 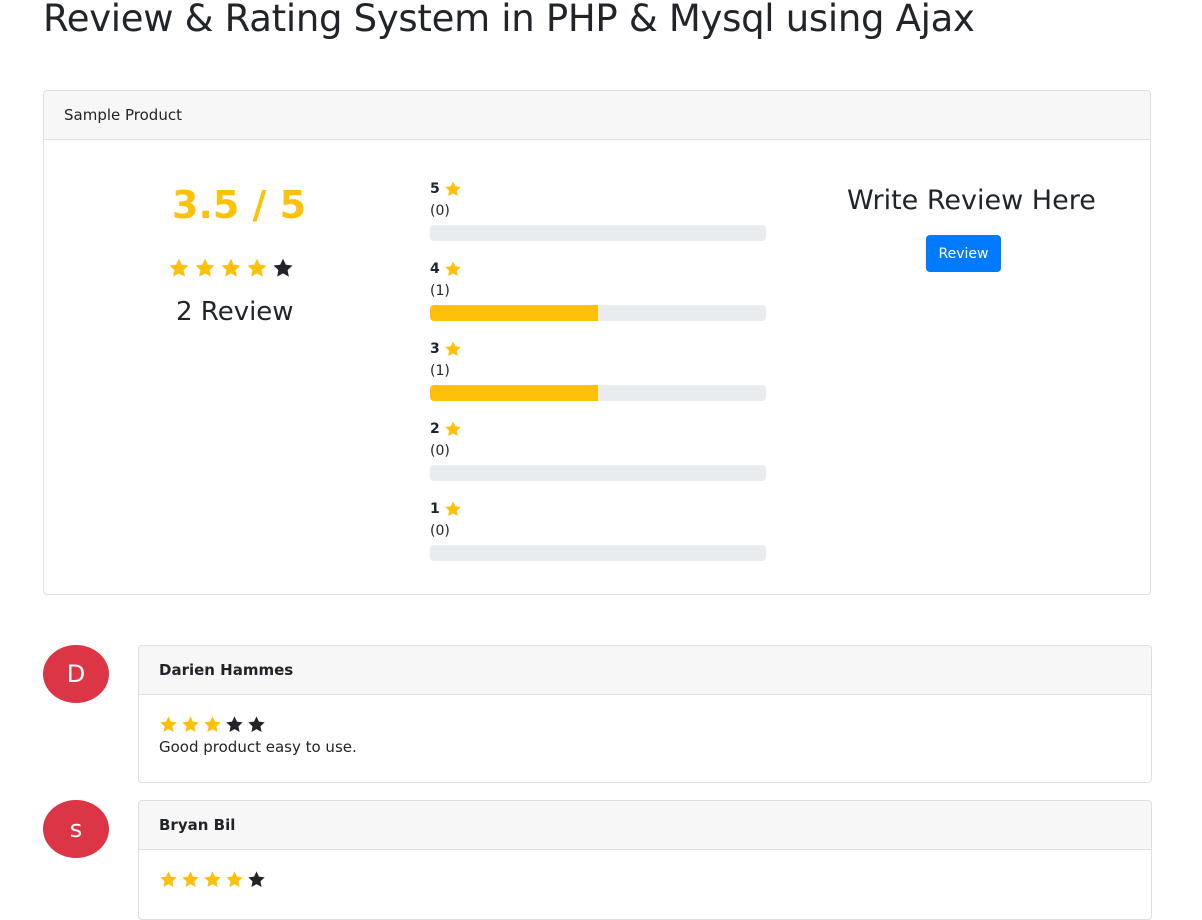 I want to click on review-card: Bryan Bil, so click(x=645, y=860).